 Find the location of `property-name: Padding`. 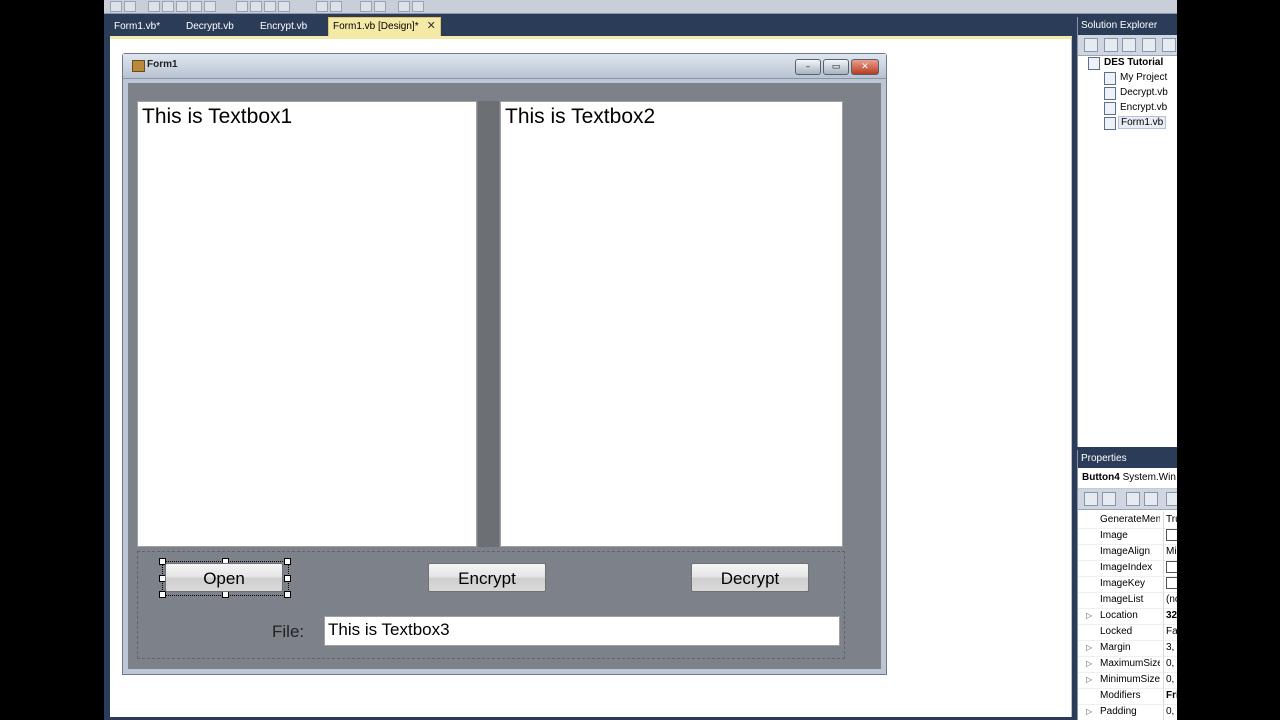

property-name: Padding is located at coordinates (1118, 711).